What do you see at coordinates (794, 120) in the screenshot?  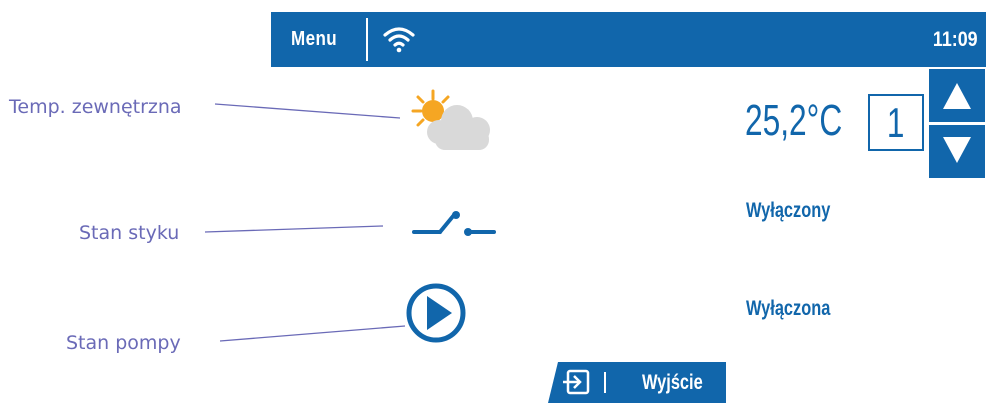 I see `temperature-value: 25,2°C` at bounding box center [794, 120].